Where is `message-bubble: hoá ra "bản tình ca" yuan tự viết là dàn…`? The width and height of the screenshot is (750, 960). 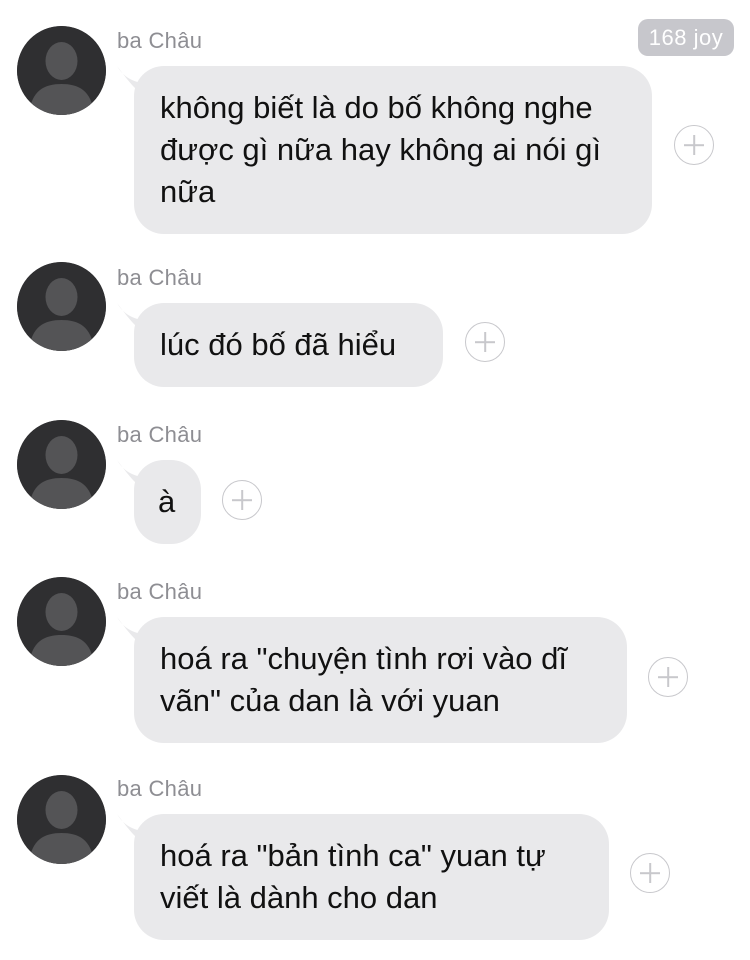 message-bubble: hoá ra "bản tình ca" yuan tự viết là dàn… is located at coordinates (371, 877).